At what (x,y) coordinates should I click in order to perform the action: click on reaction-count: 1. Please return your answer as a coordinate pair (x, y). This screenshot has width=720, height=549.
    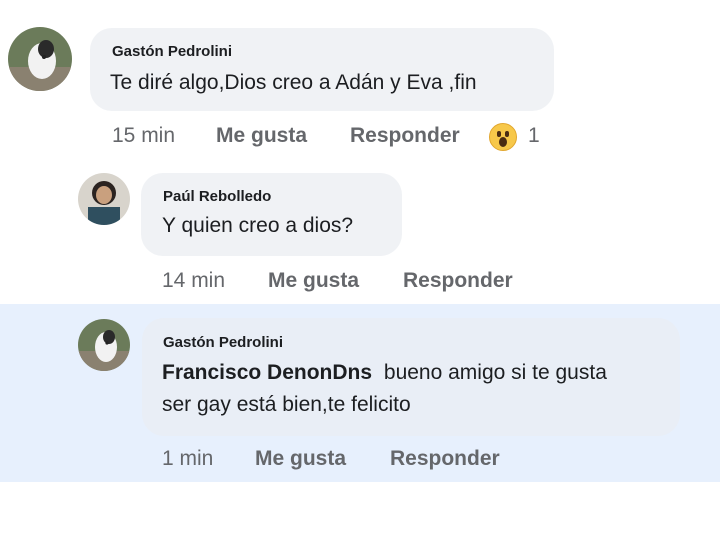
    Looking at the image, I should click on (534, 136).